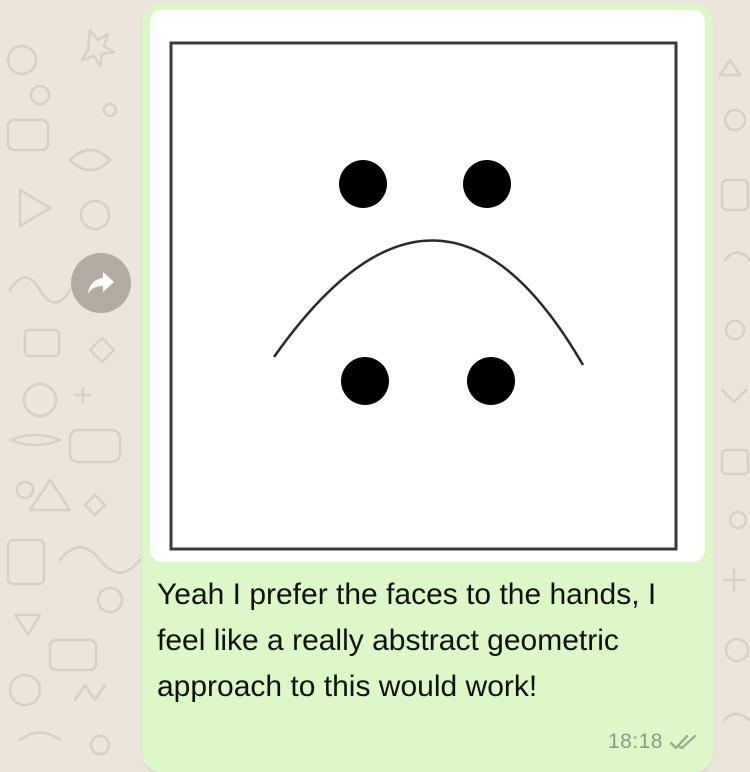  I want to click on face-dot-bottom-right, so click(491, 381).